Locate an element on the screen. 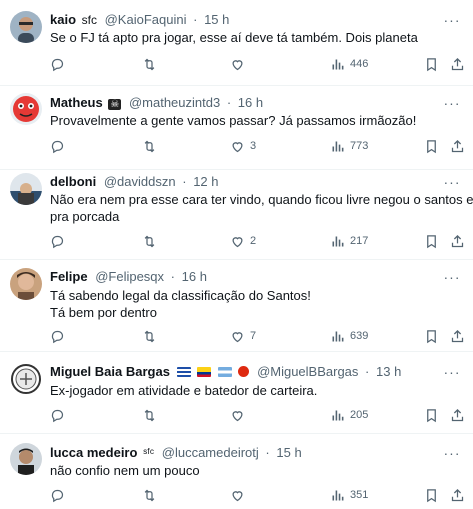  timestamp: 13 h is located at coordinates (388, 371).